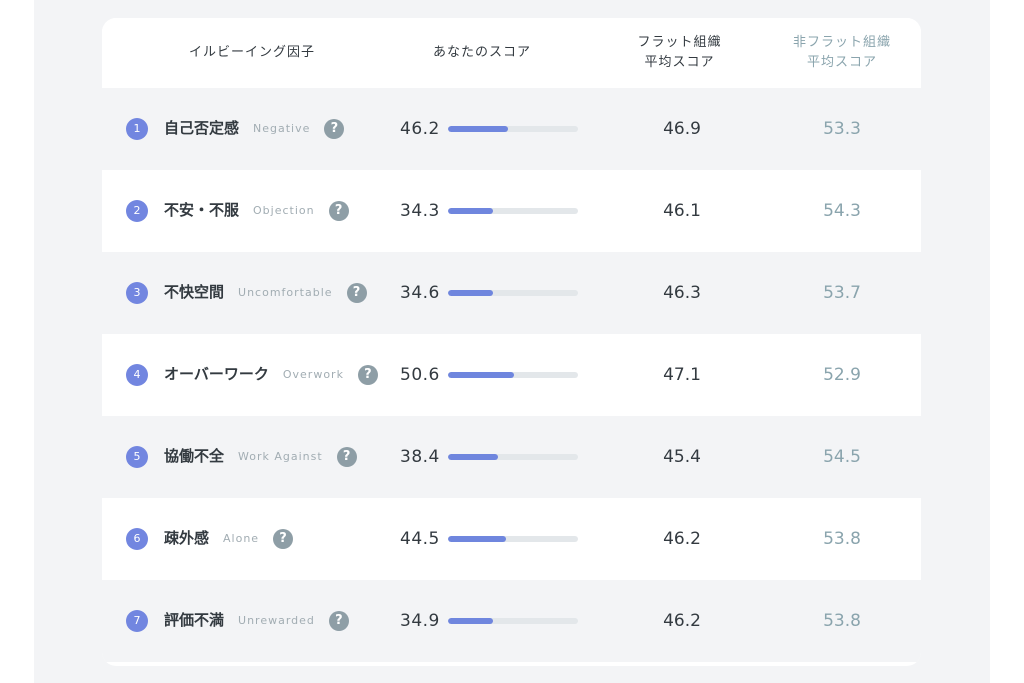  What do you see at coordinates (187, 538) in the screenshot?
I see `factor-name: 疎外感` at bounding box center [187, 538].